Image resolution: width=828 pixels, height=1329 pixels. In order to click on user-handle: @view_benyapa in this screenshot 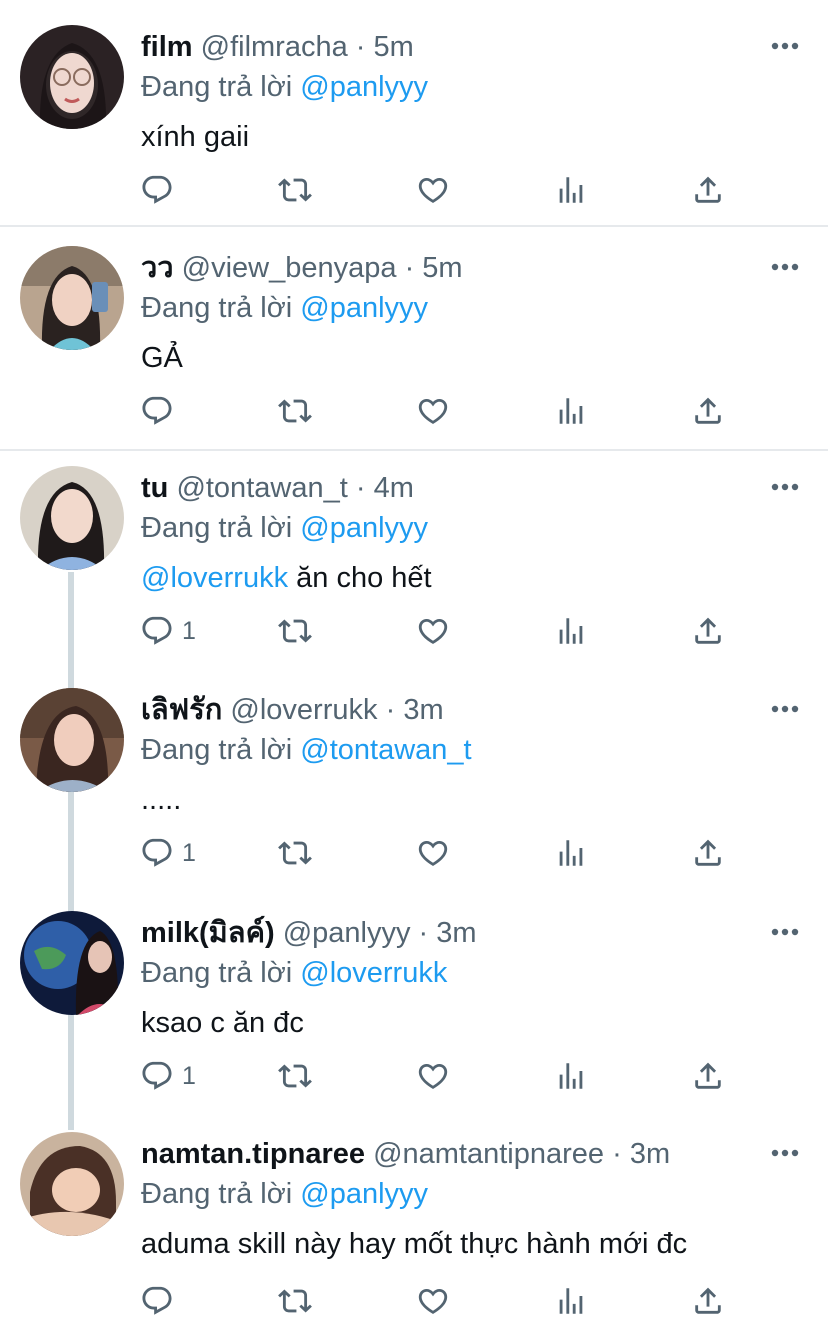, I will do `click(289, 268)`.